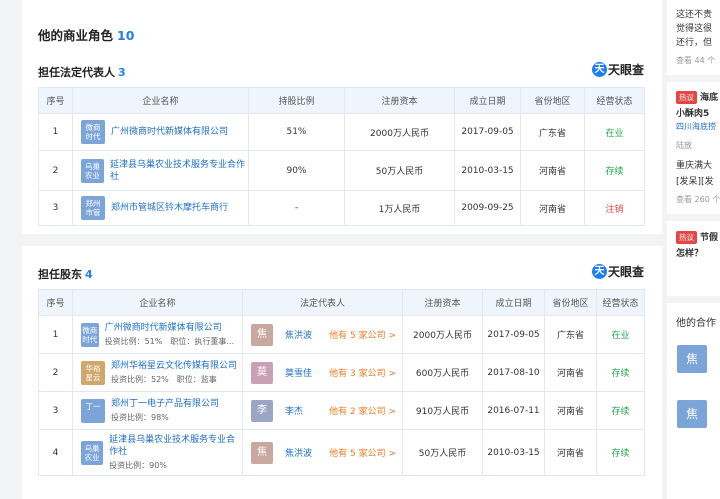  Describe the element at coordinates (698, 199) in the screenshot. I see `sidebar-views: 查看 260 个` at that location.